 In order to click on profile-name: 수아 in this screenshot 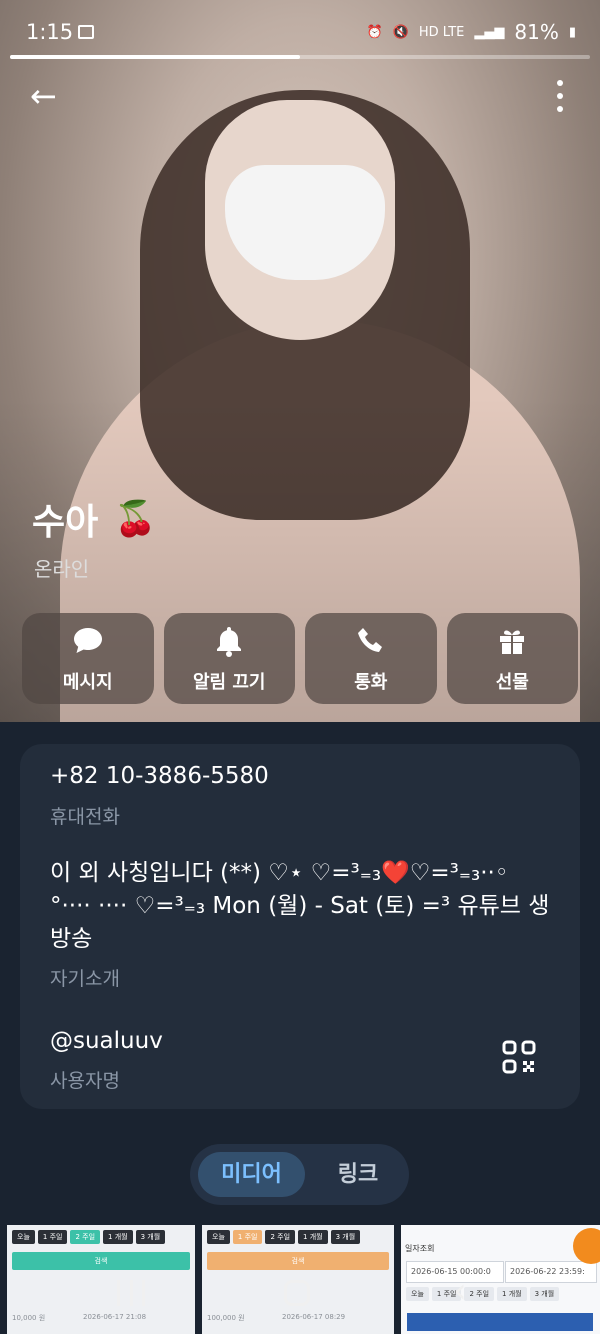, I will do `click(65, 522)`.